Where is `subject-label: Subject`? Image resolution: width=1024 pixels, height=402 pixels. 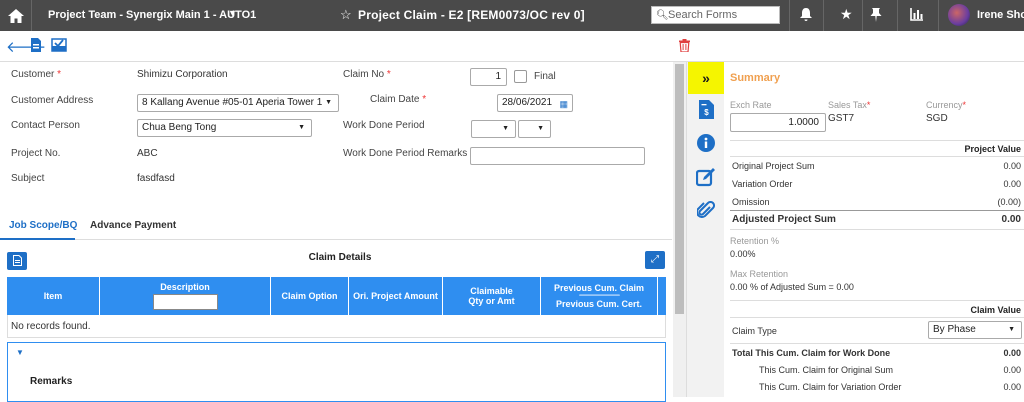 subject-label: Subject is located at coordinates (28, 178).